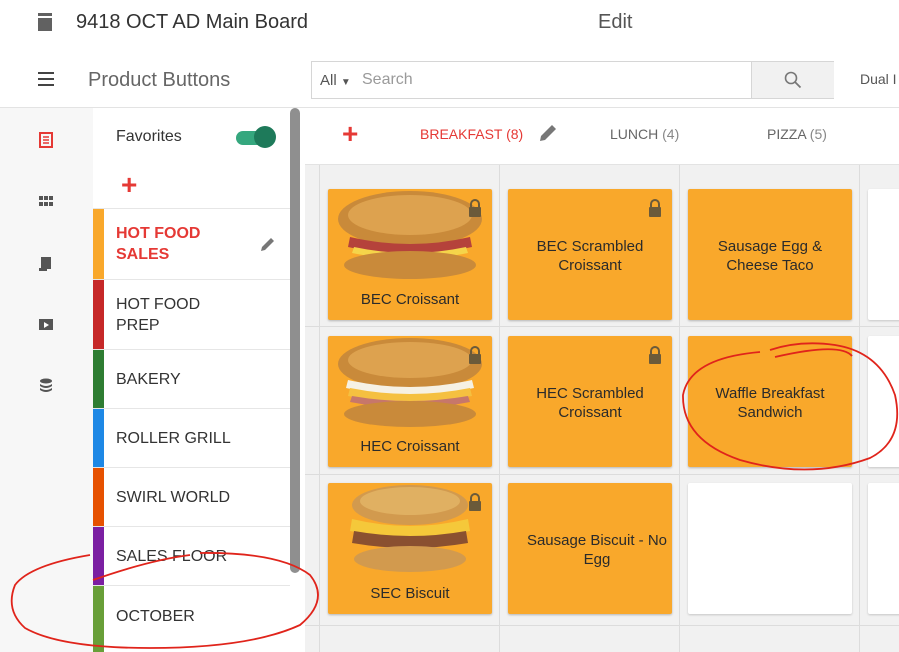 The width and height of the screenshot is (899, 652). What do you see at coordinates (46, 79) in the screenshot?
I see `hamburger-menu-icon` at bounding box center [46, 79].